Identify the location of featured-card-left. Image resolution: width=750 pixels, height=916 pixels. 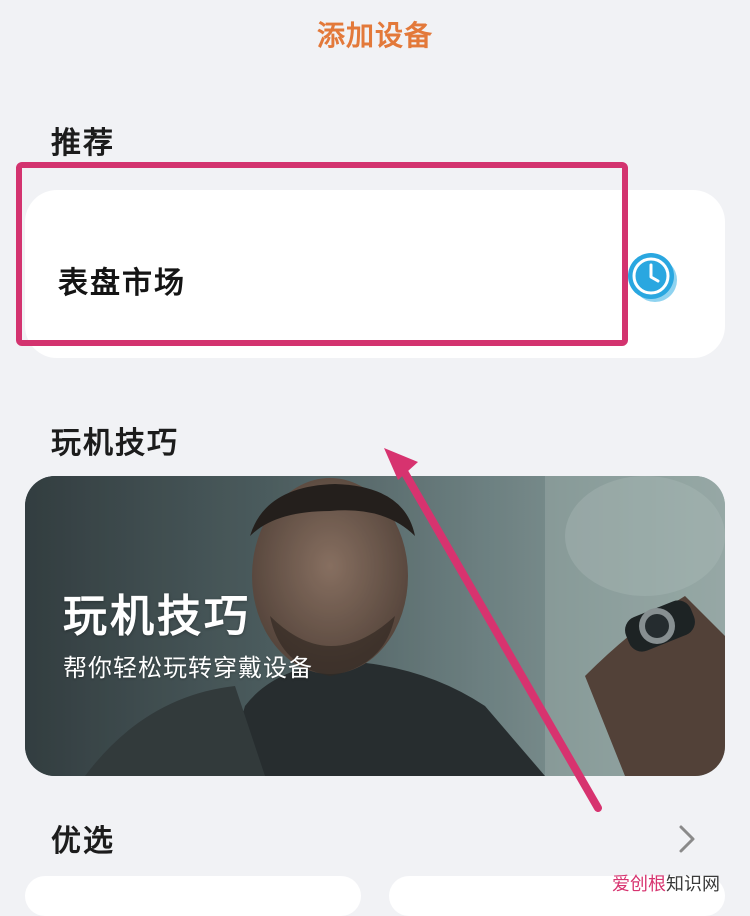
(193, 896).